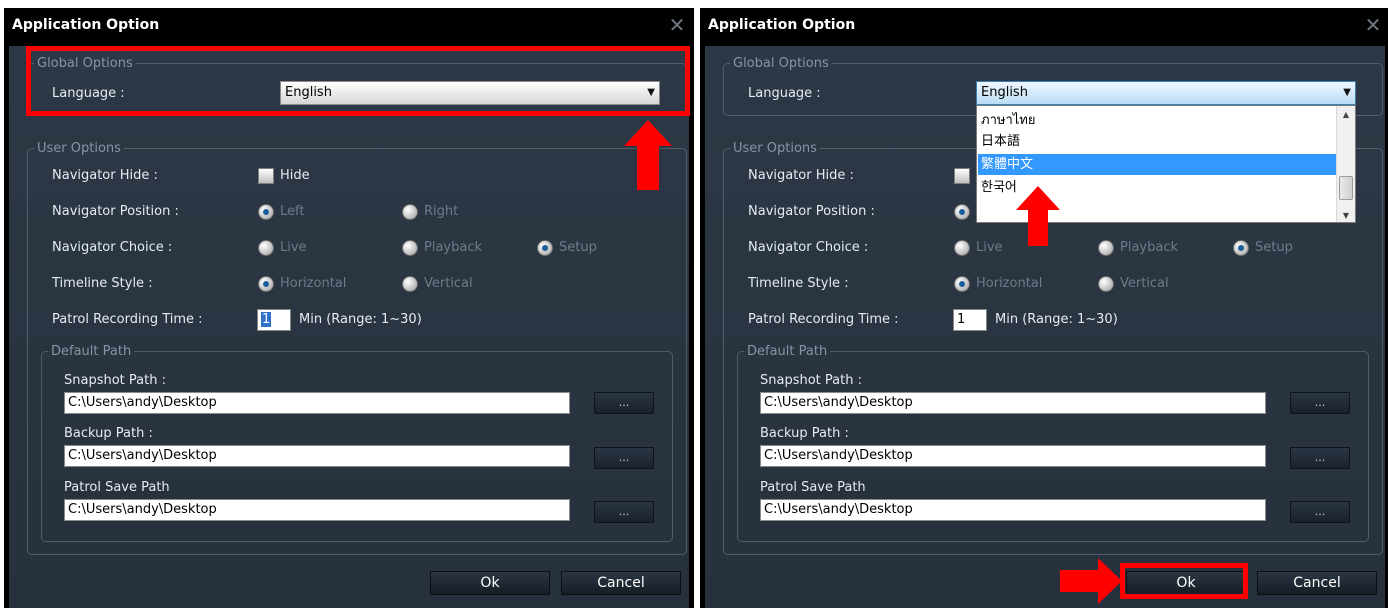 The image size is (1388, 609). Describe the element at coordinates (1166, 93) in the screenshot. I see `language-select: English ▼` at that location.